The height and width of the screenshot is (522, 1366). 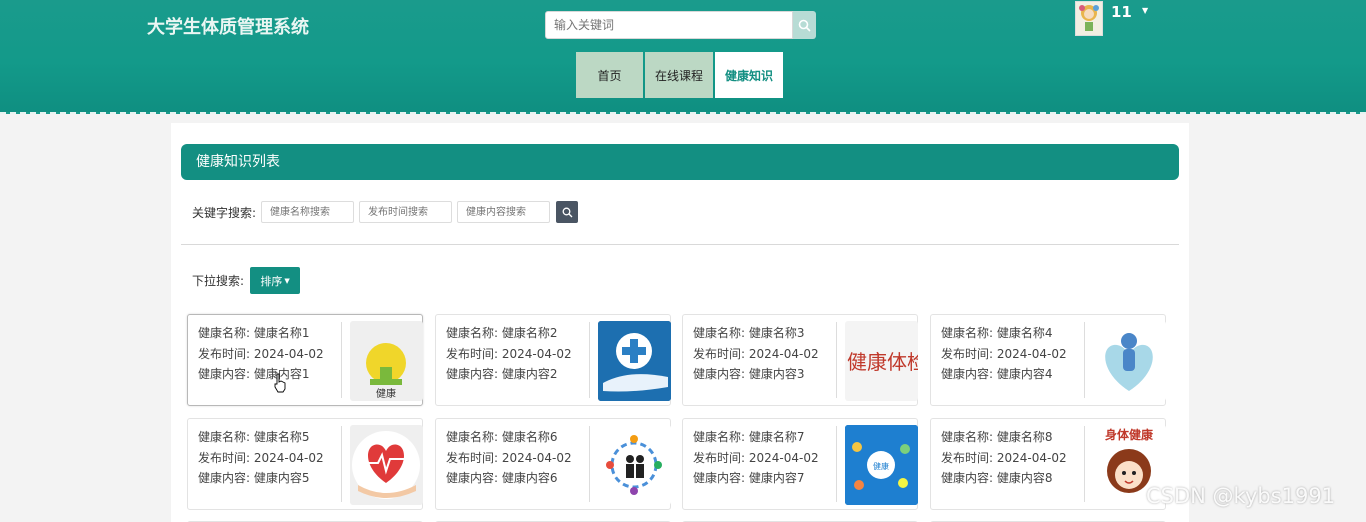 What do you see at coordinates (1129, 434) in the screenshot?
I see `thumbnail-text: 身体健康` at bounding box center [1129, 434].